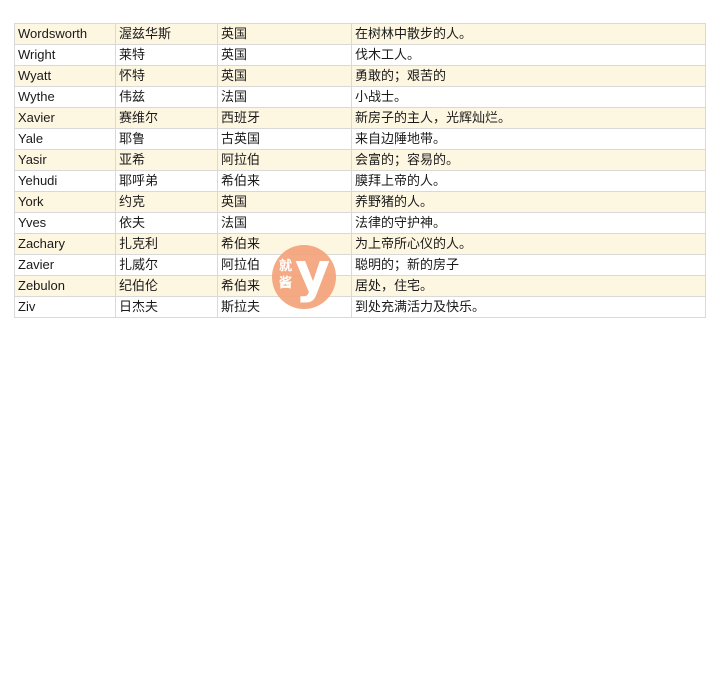  What do you see at coordinates (166, 34) in the screenshot?
I see `chinese-name-cell: 渥兹华斯` at bounding box center [166, 34].